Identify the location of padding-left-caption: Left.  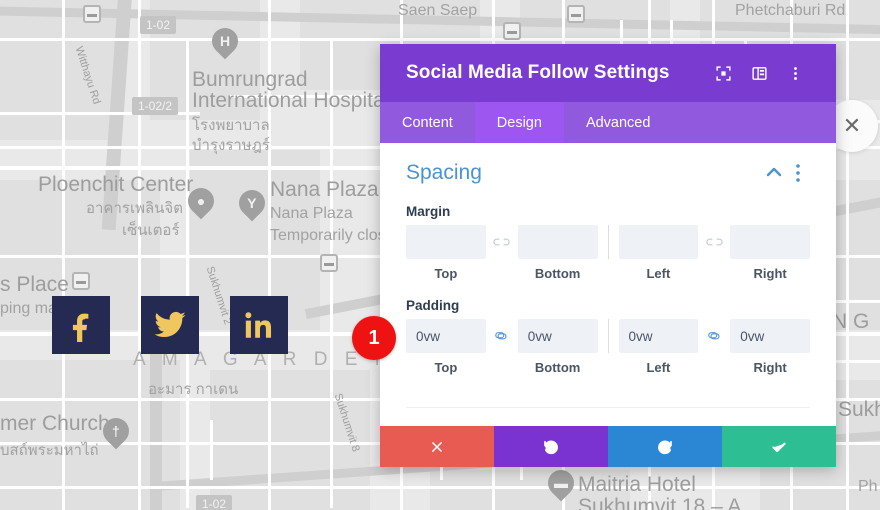
(658, 367).